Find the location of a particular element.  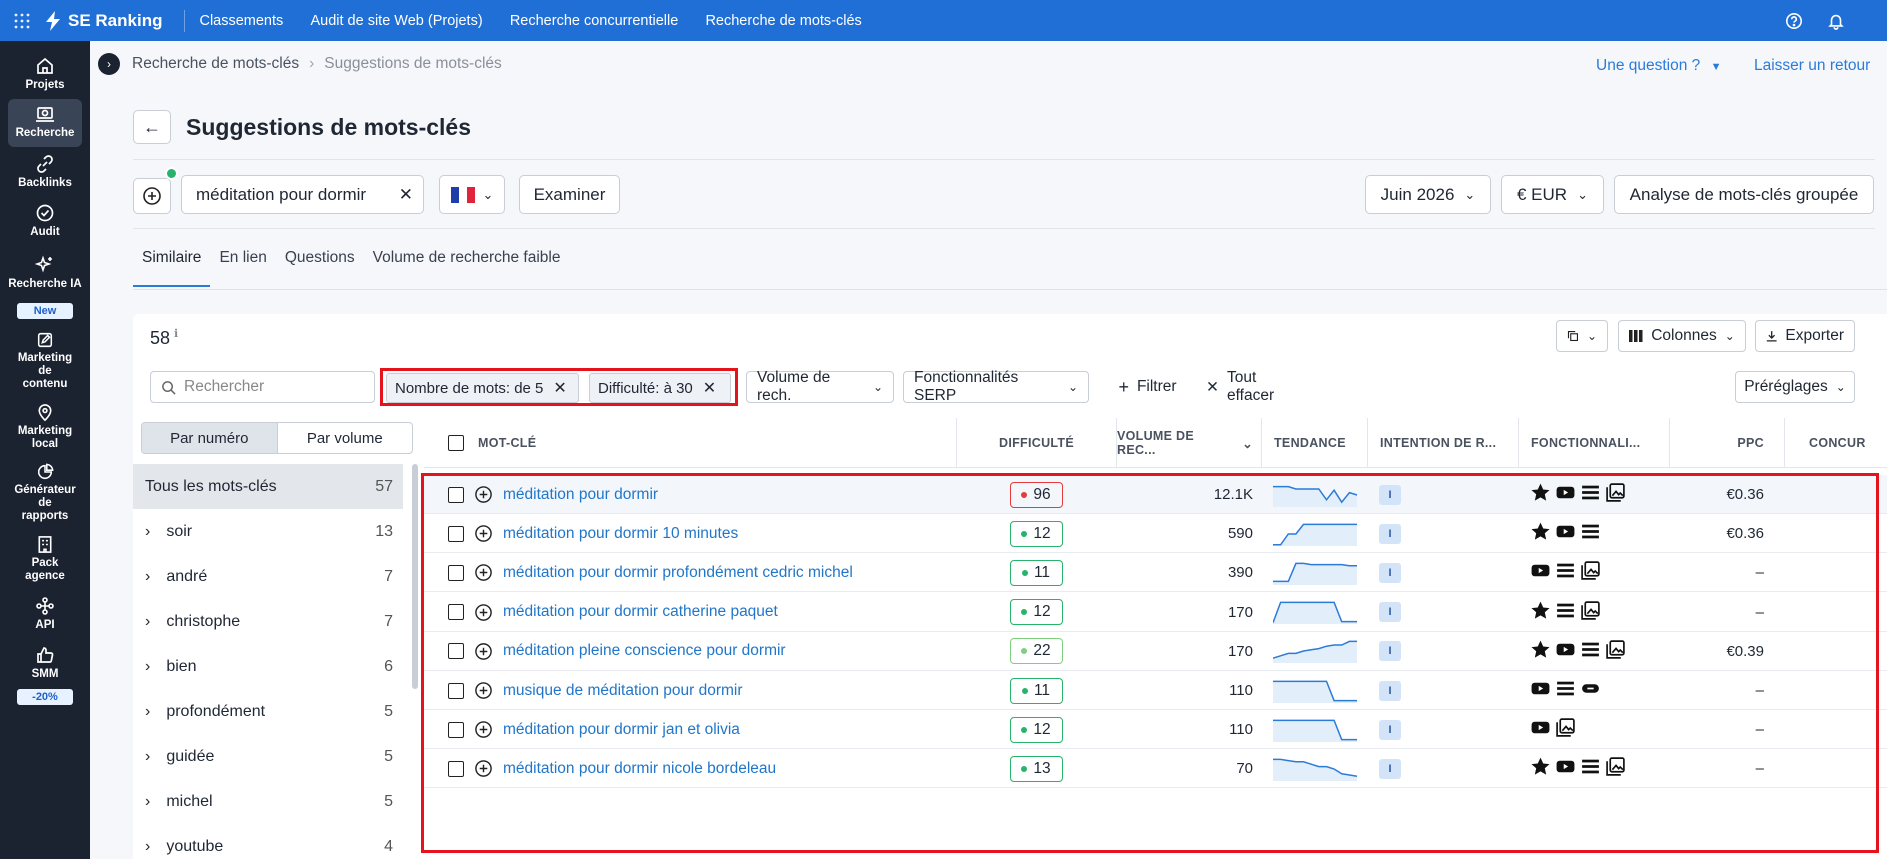

breadcrumb-parent: Recherche de mots-clés is located at coordinates (215, 63).